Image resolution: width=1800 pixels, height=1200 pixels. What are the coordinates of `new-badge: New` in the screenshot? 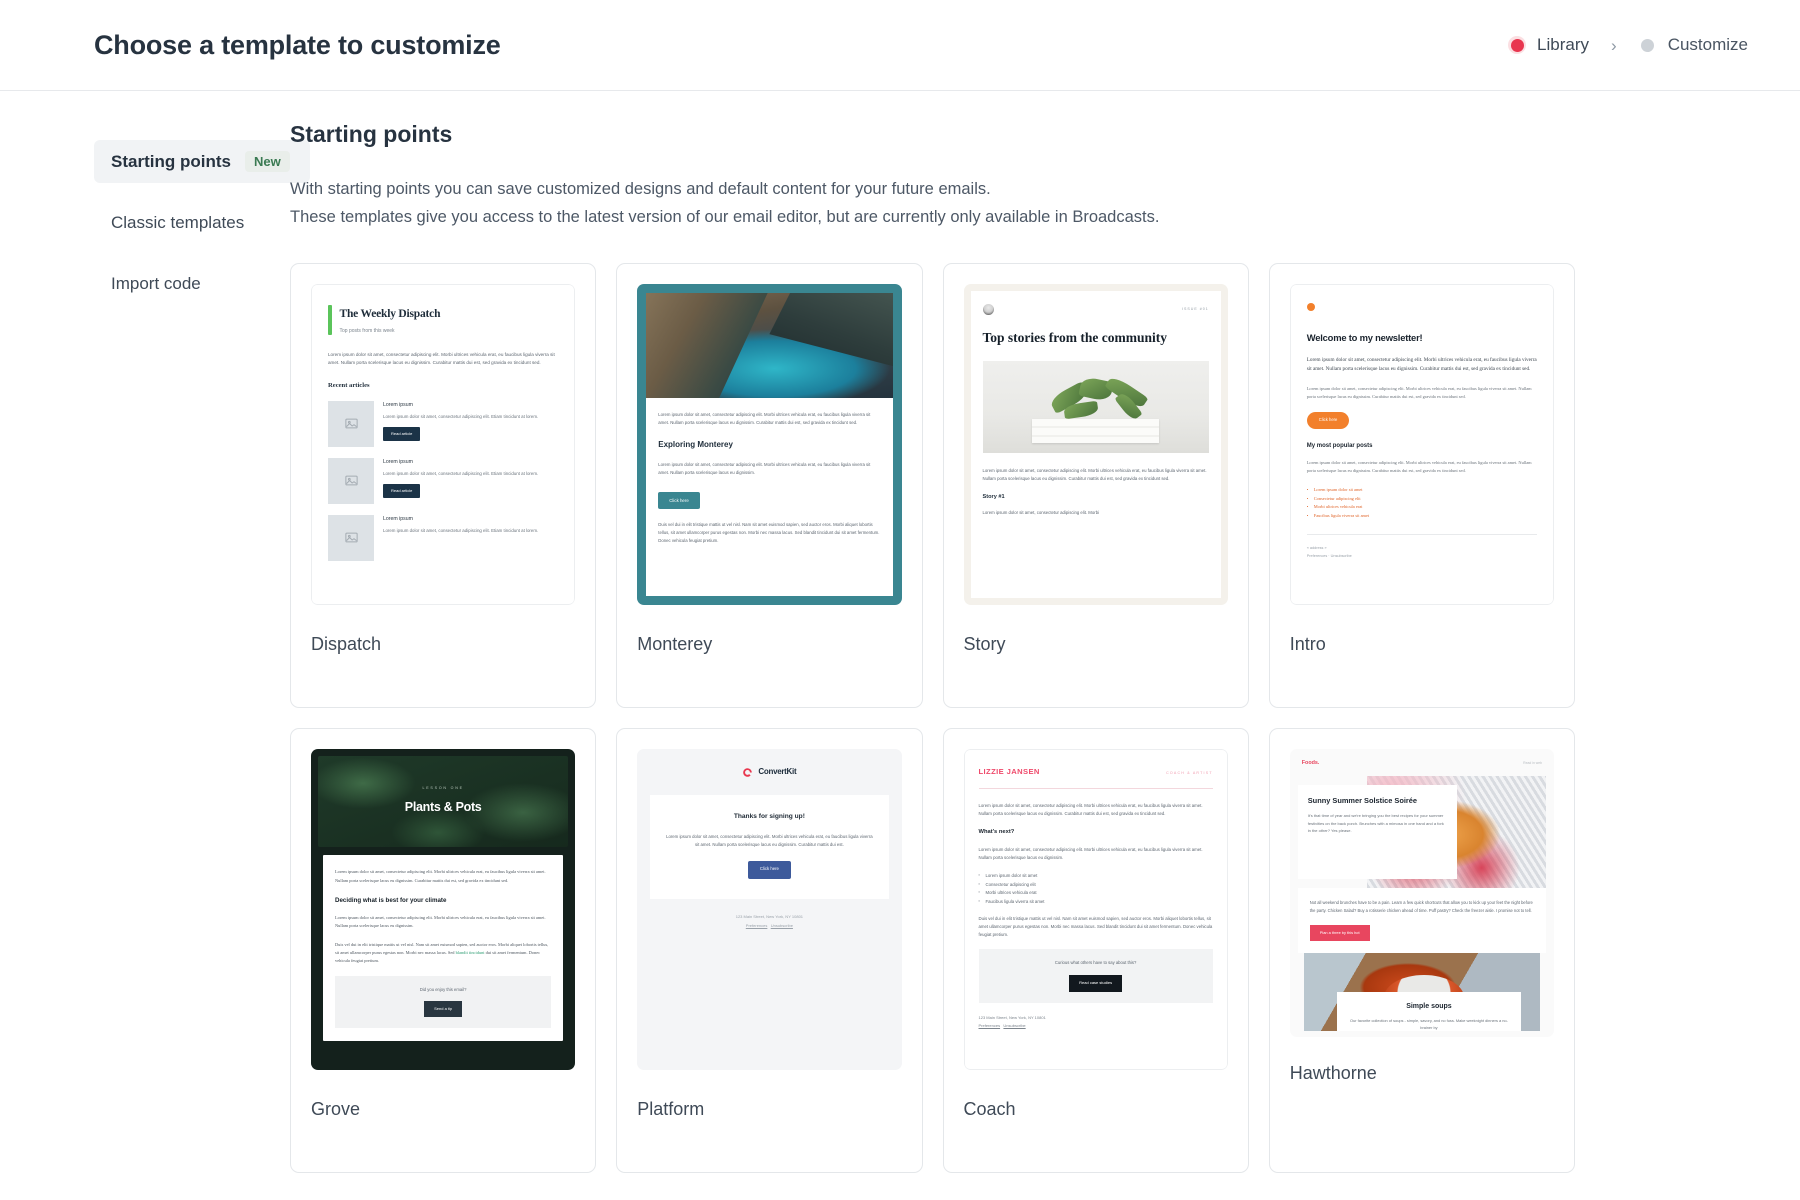 It's located at (267, 161).